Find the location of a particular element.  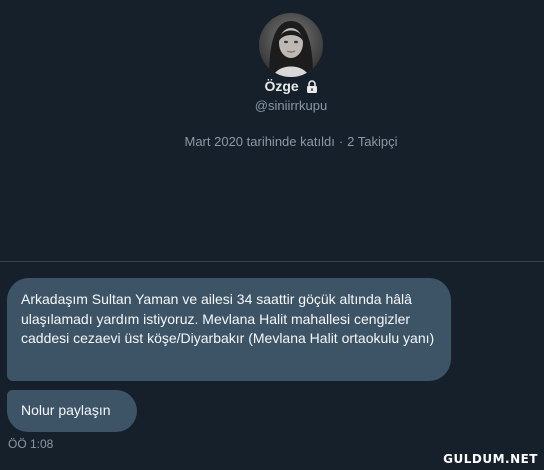

joined-date: Mart 2020 tarihinde katıldı is located at coordinates (259, 141).